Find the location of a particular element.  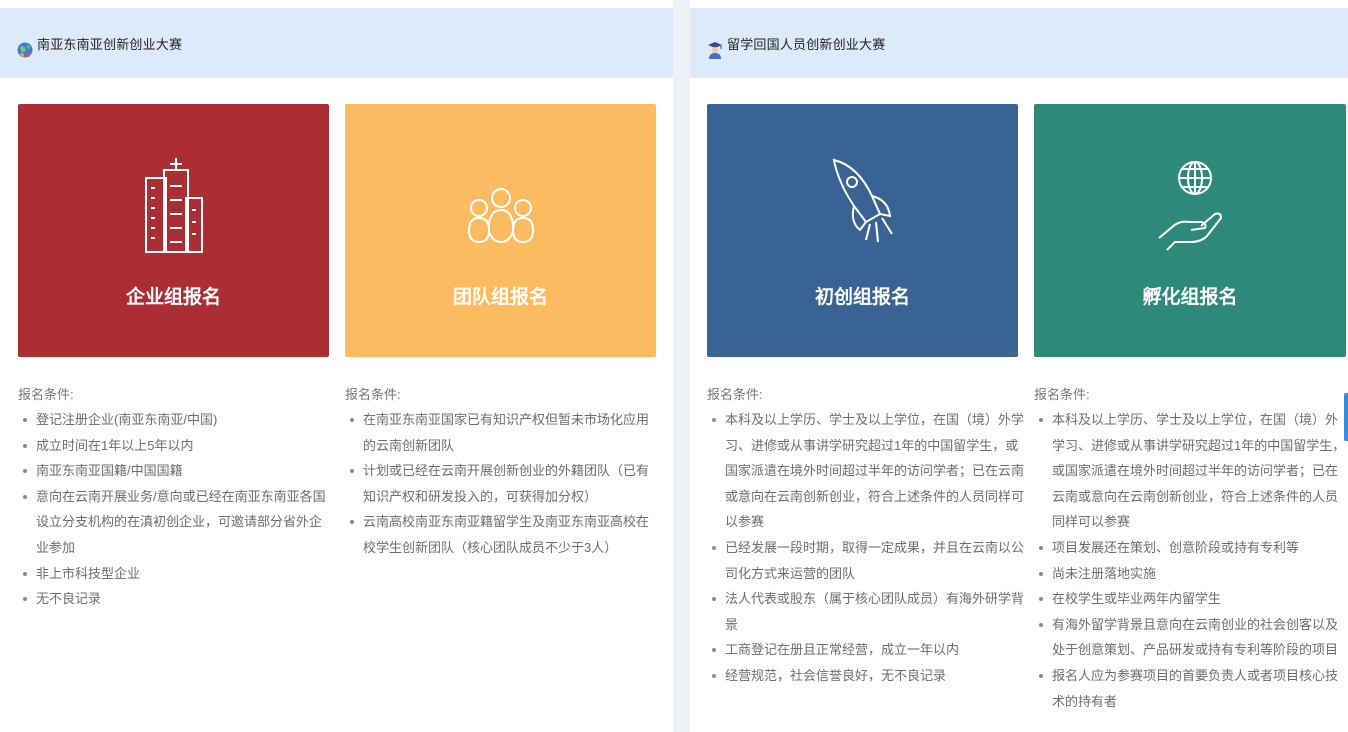

list-item: 登记注册企业(南亚东南亚/中国) is located at coordinates (173, 420).